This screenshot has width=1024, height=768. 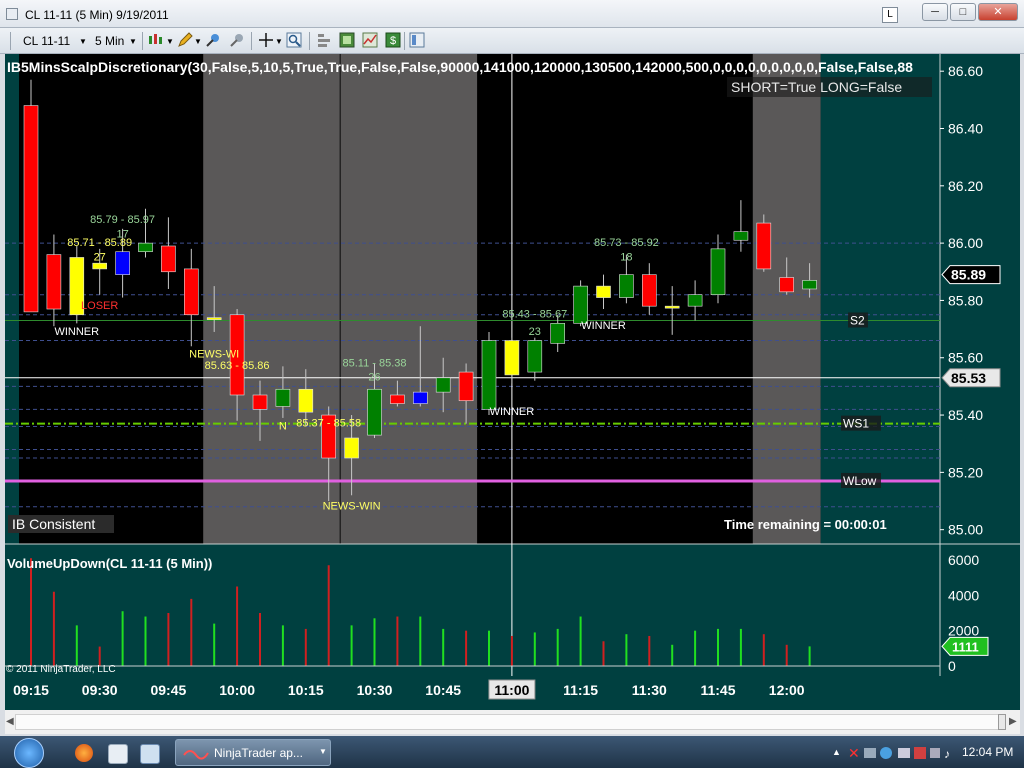 I want to click on pin-icon, so click(x=237, y=40).